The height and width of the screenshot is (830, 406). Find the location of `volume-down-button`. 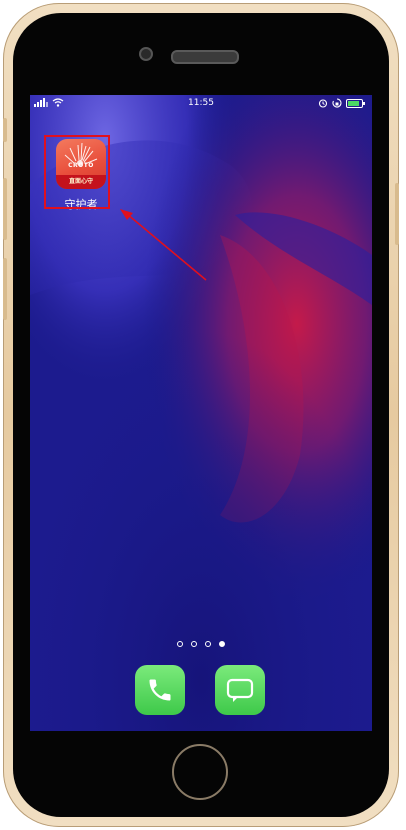

volume-down-button is located at coordinates (5, 289).